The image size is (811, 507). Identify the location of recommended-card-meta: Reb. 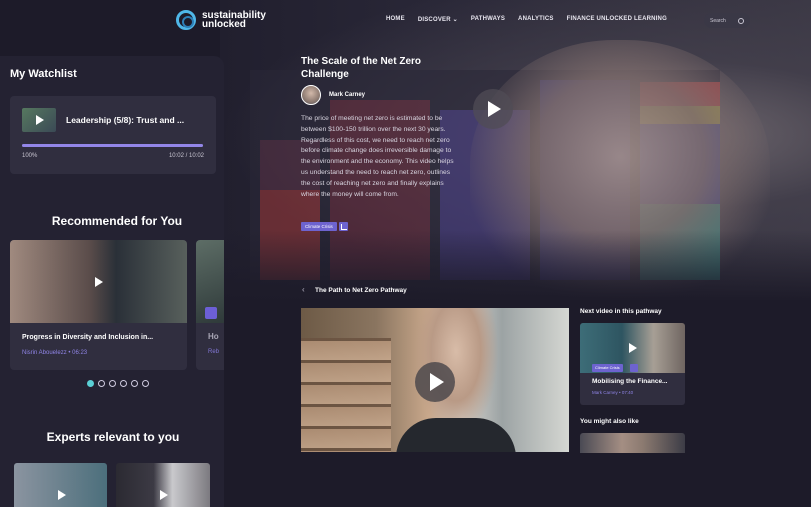
(214, 352).